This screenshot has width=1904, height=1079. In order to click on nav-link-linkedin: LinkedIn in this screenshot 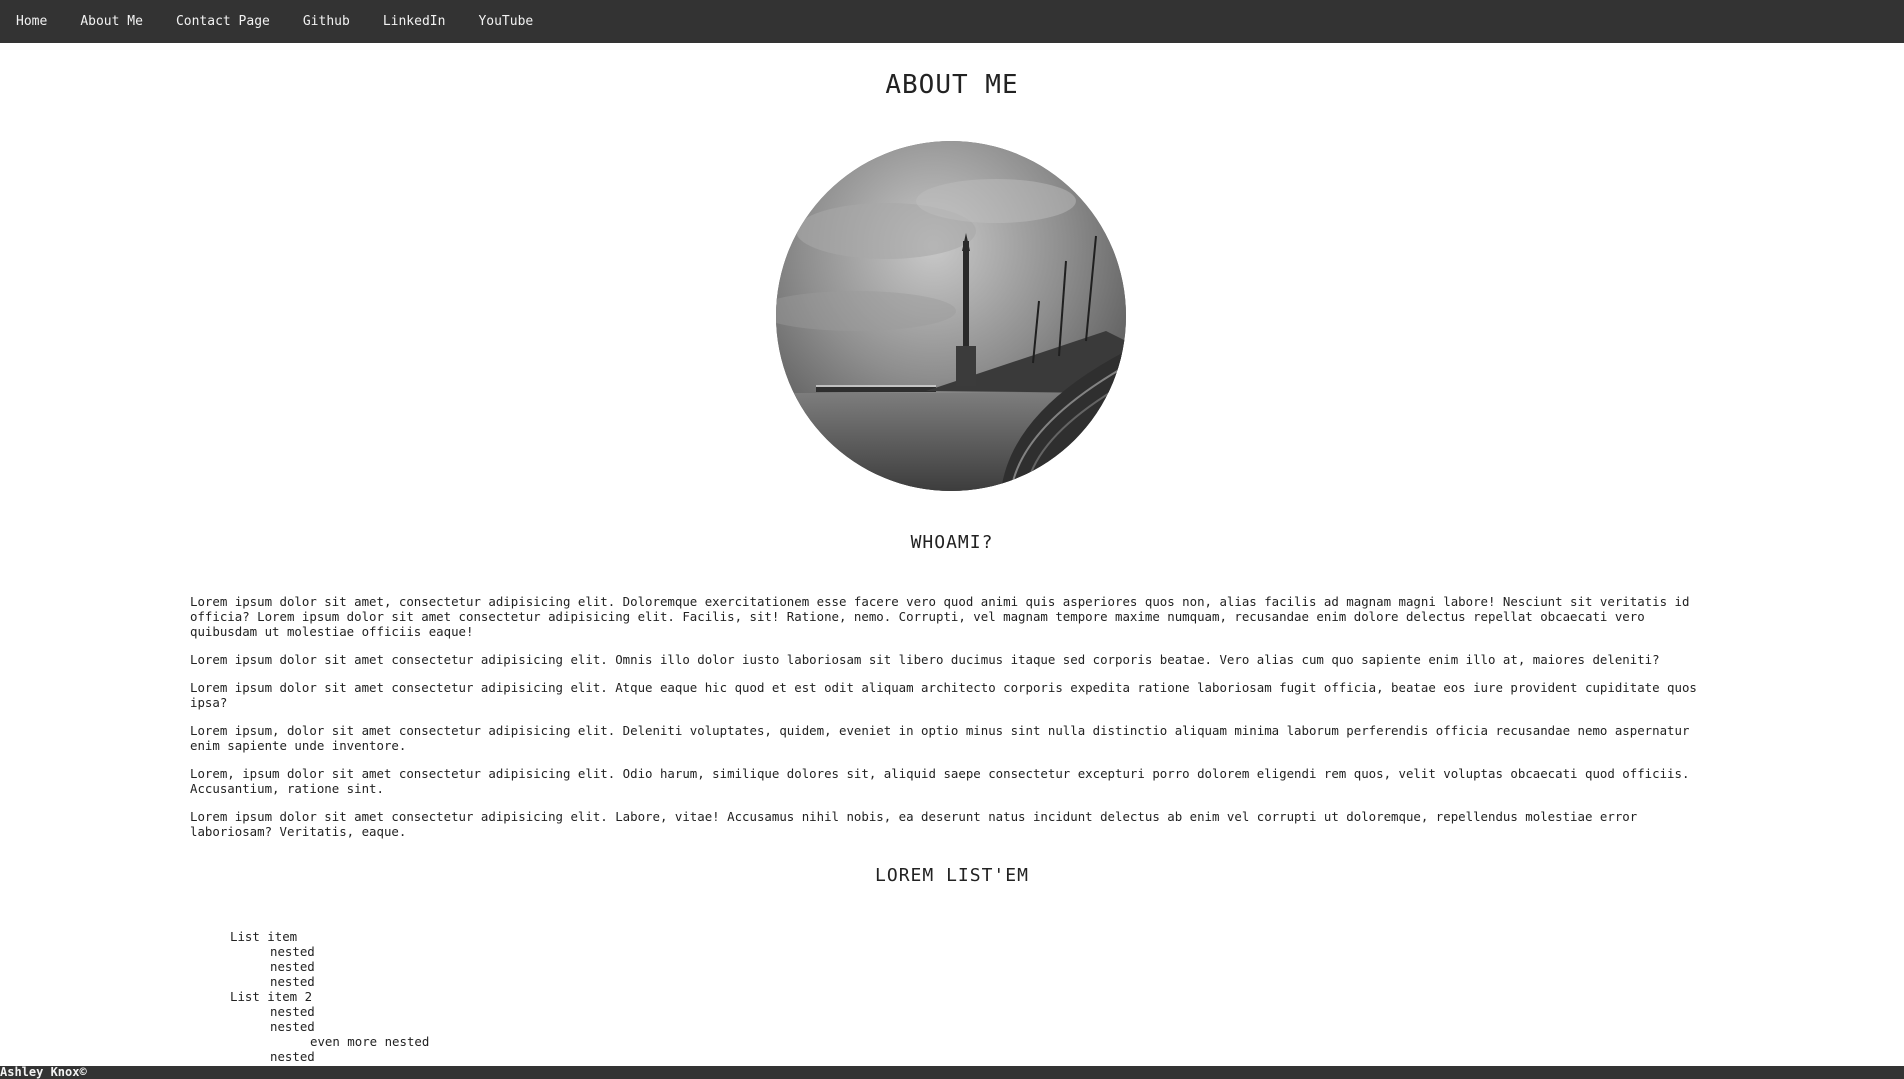, I will do `click(414, 21)`.